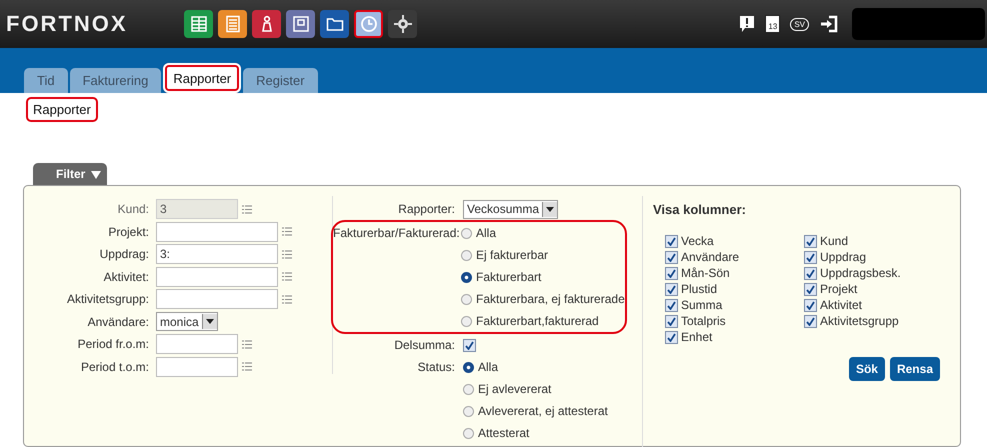 This screenshot has height=447, width=987. Describe the element at coordinates (773, 24) in the screenshot. I see `calendar-button: 13` at that location.